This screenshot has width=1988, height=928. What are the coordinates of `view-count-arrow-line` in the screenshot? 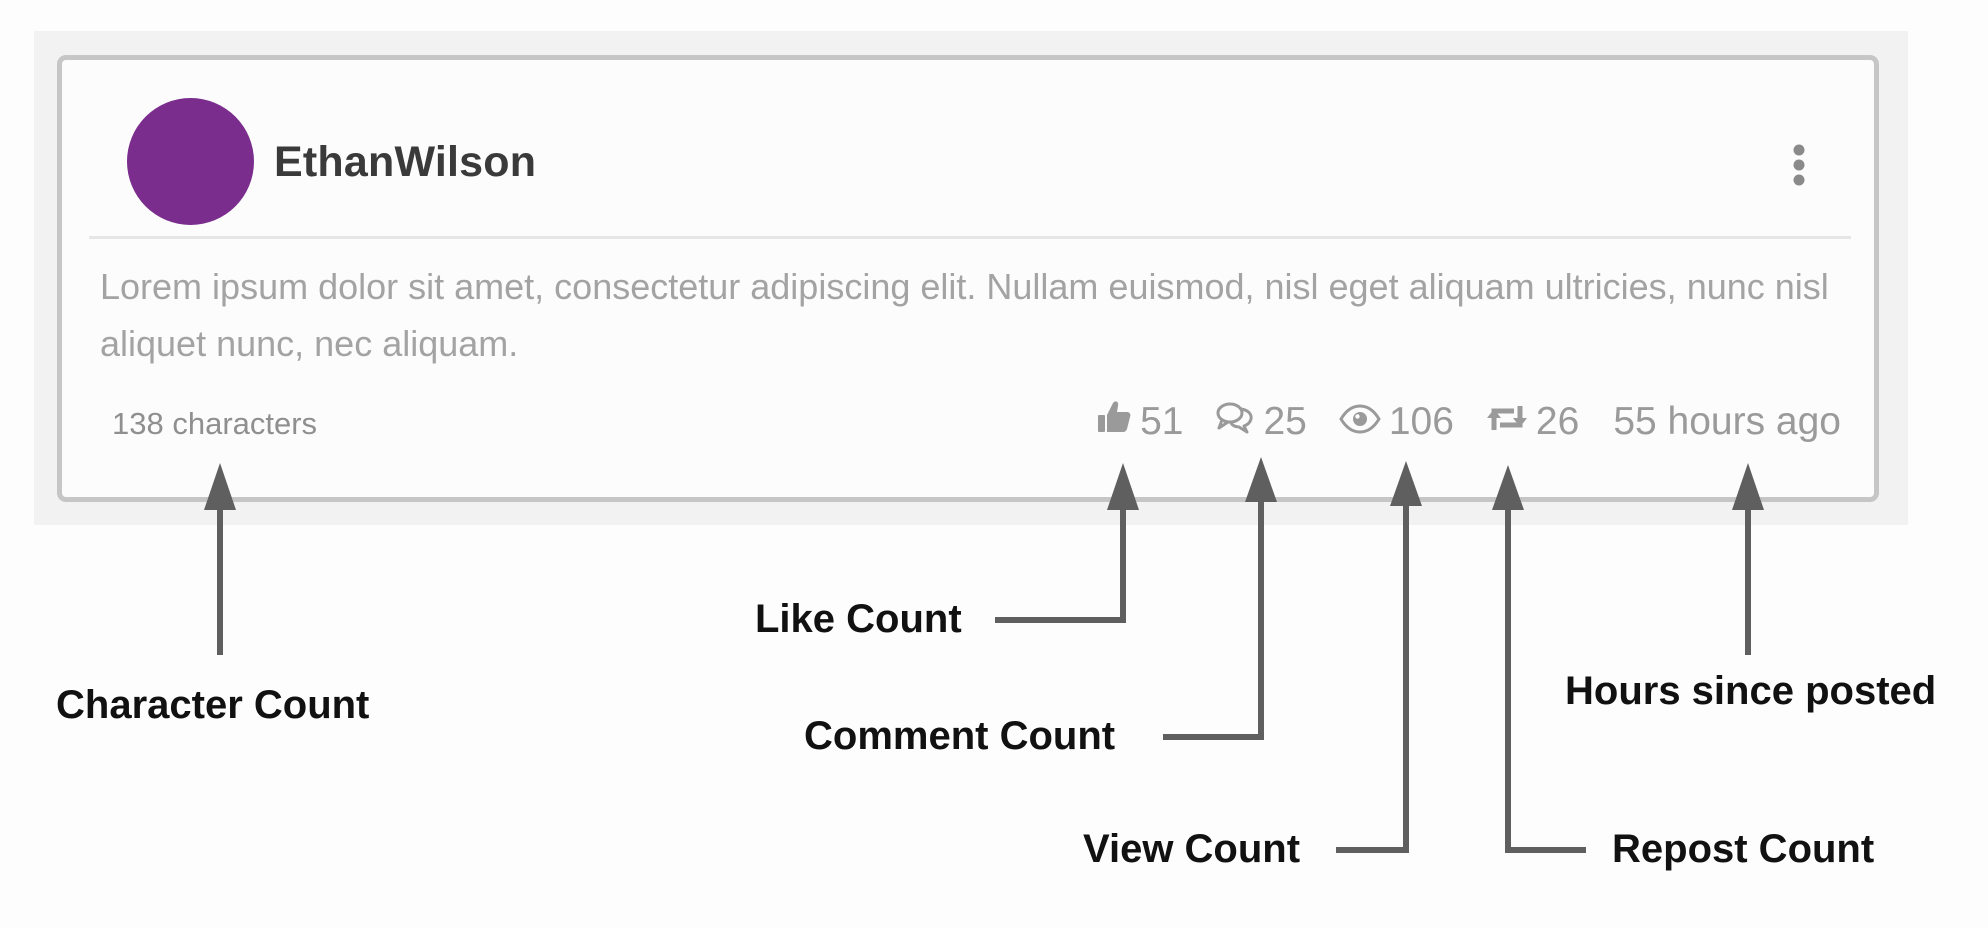 It's located at (1372, 671).